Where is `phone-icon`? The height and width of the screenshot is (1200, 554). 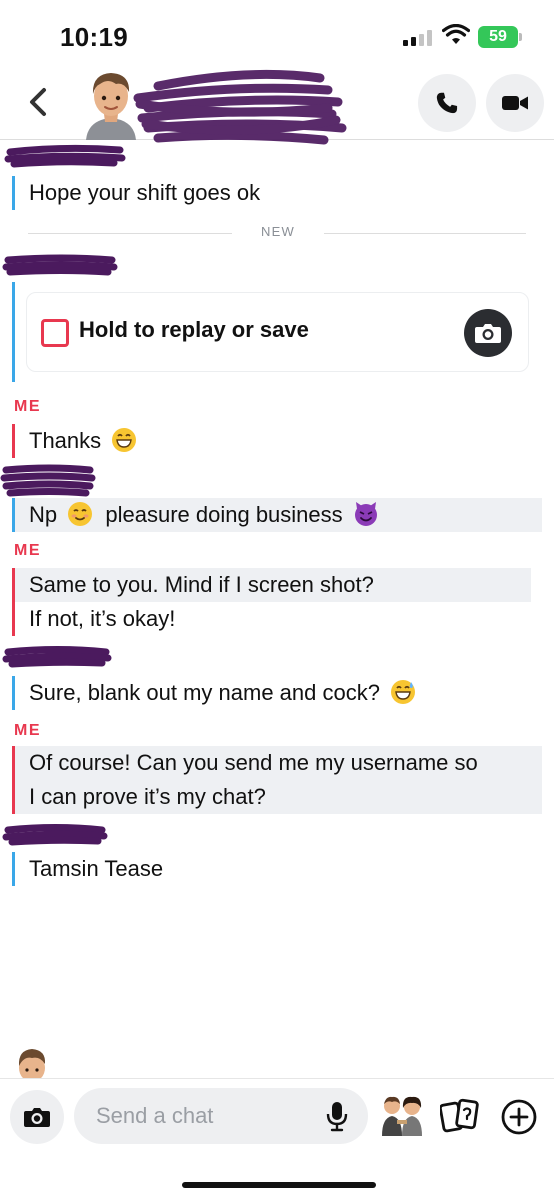
phone-icon is located at coordinates (447, 103).